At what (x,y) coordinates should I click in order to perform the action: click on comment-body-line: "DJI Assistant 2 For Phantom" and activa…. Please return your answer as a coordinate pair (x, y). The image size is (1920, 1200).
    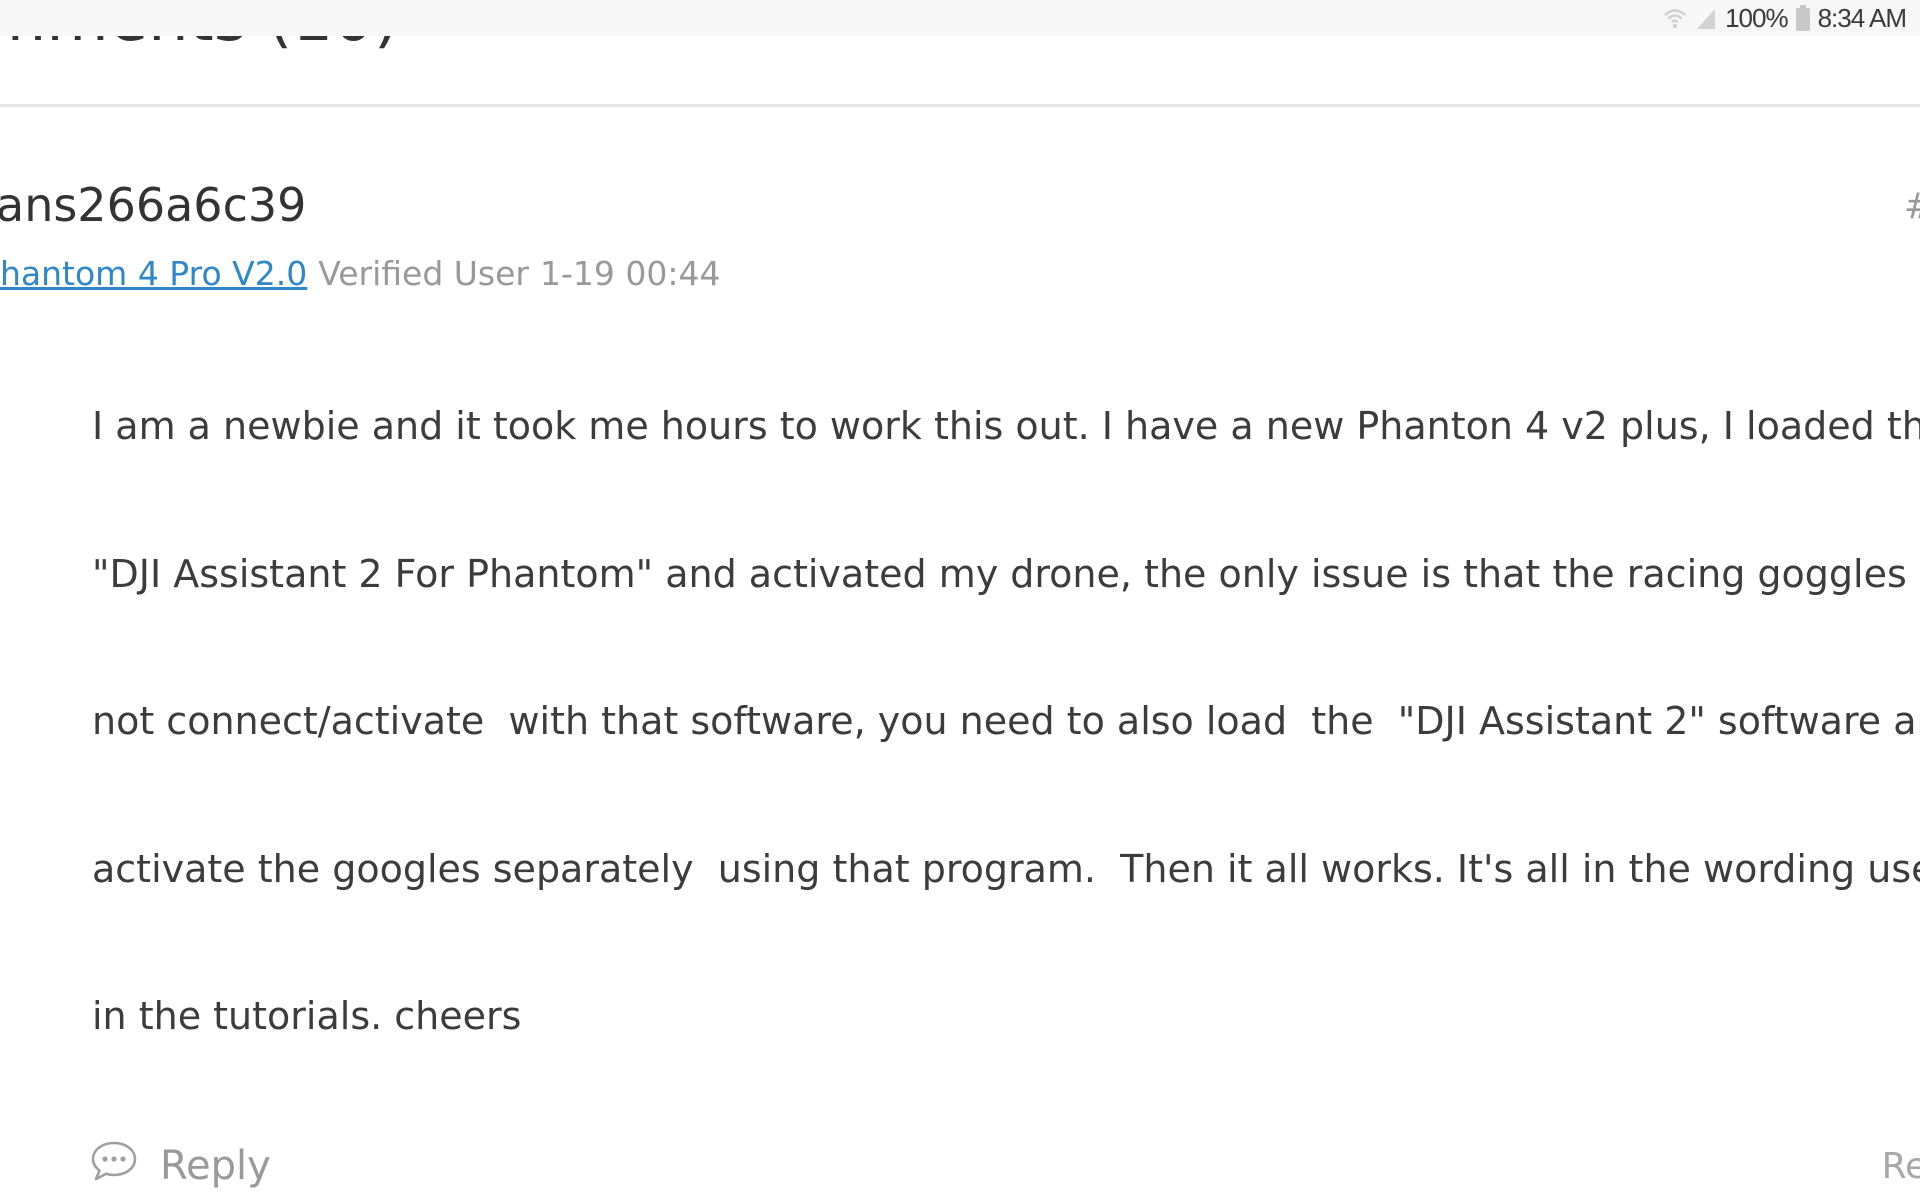
    Looking at the image, I should click on (1006, 573).